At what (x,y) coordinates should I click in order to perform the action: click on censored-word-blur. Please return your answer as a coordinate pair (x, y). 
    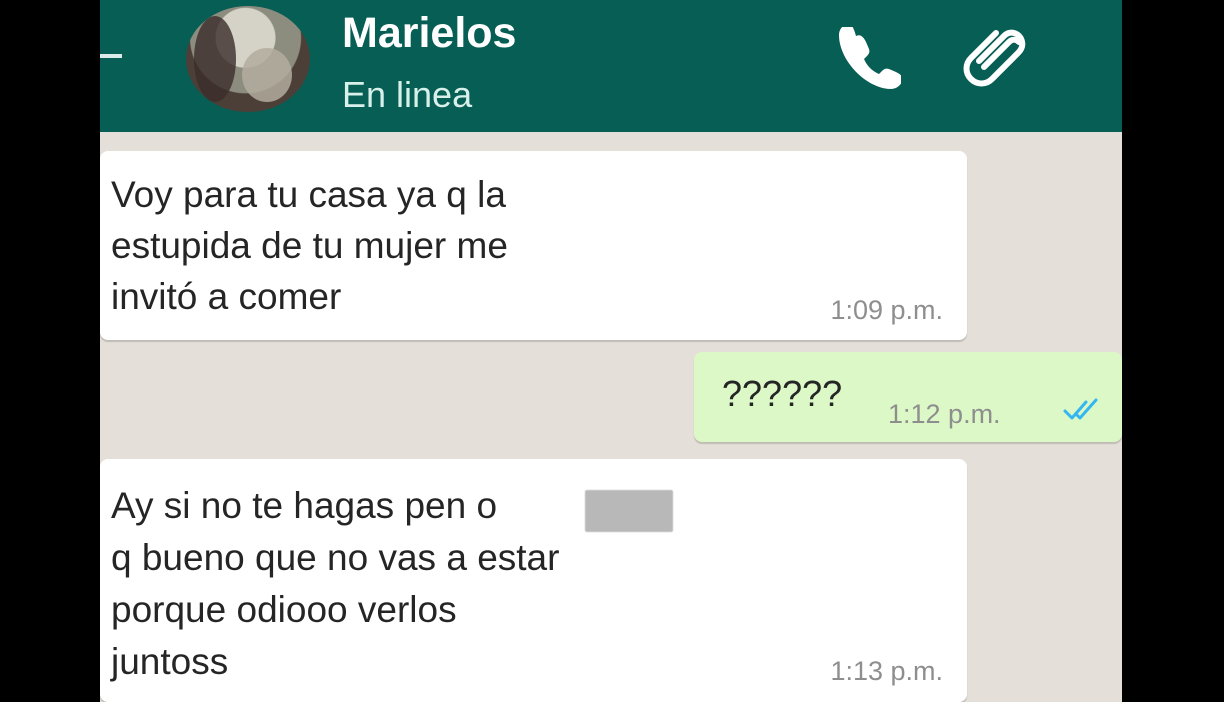
    Looking at the image, I should click on (629, 511).